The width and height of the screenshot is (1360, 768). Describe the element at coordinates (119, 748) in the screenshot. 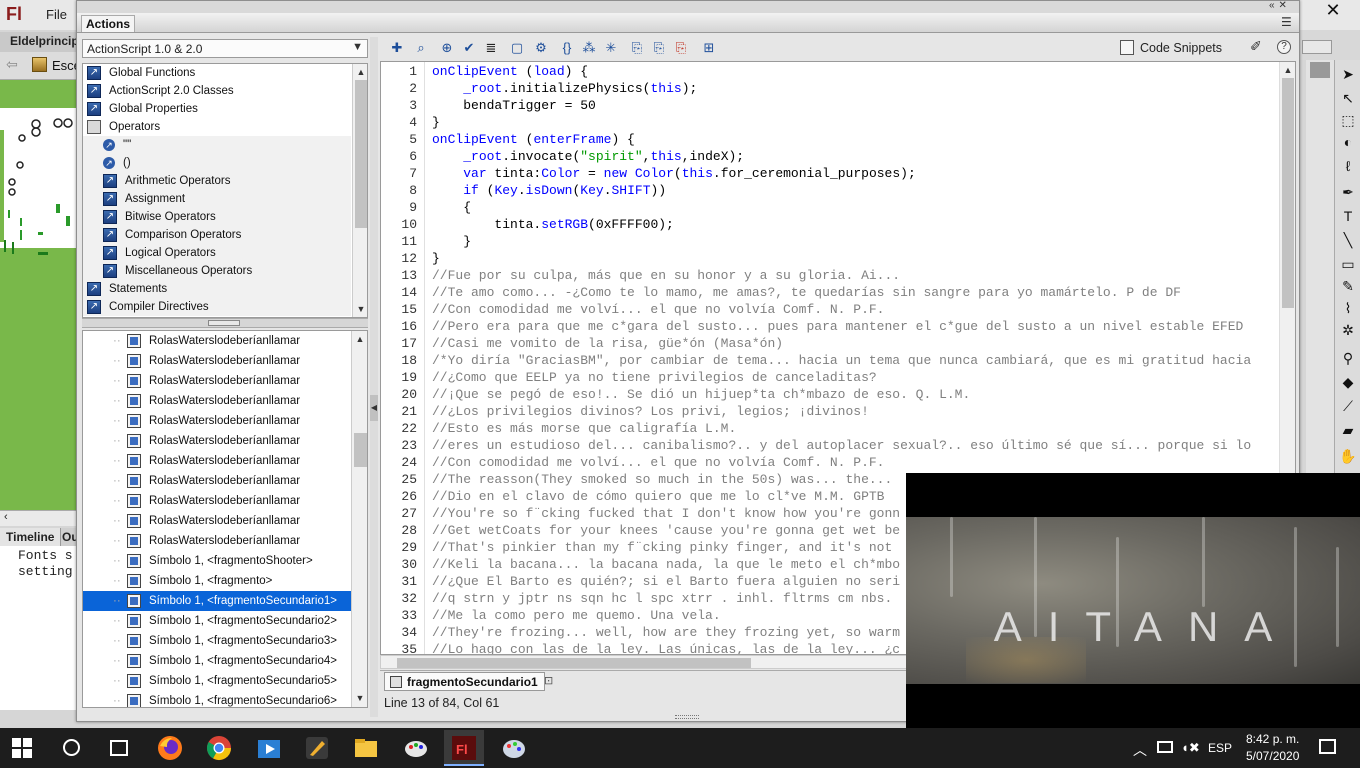

I see `task-view-icon` at that location.